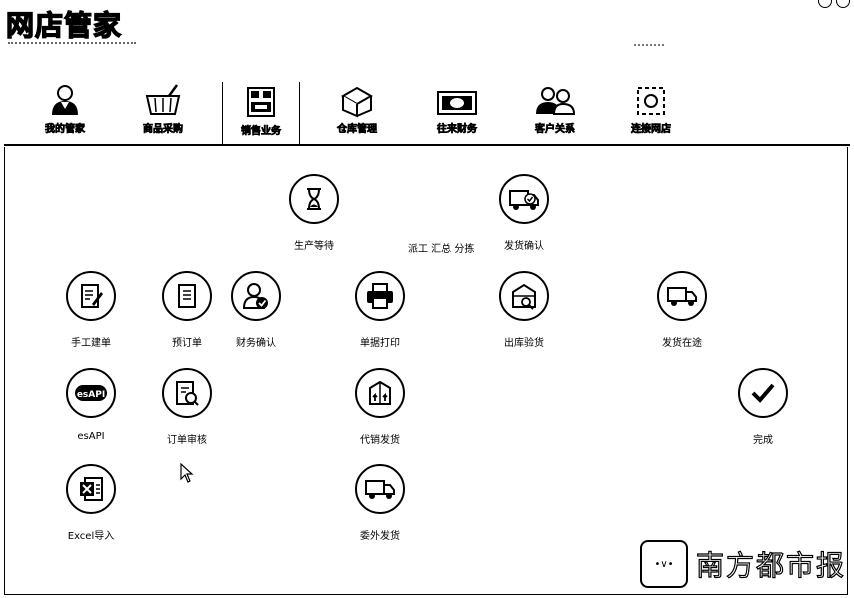  I want to click on node-label: 发货确认, so click(524, 246).